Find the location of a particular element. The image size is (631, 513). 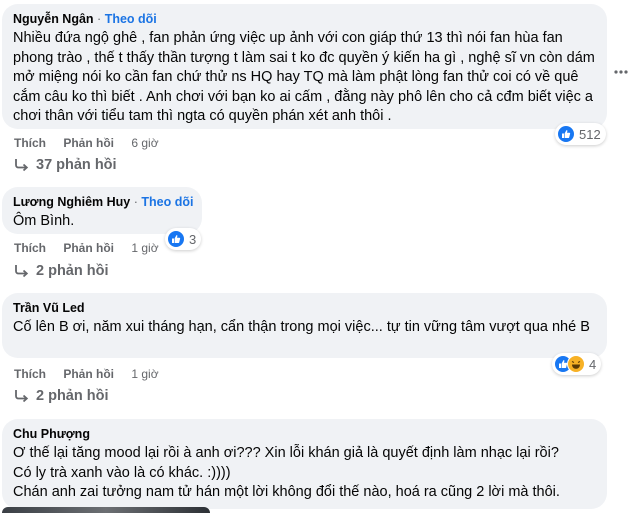

comment-time: 6 giờ is located at coordinates (144, 143).